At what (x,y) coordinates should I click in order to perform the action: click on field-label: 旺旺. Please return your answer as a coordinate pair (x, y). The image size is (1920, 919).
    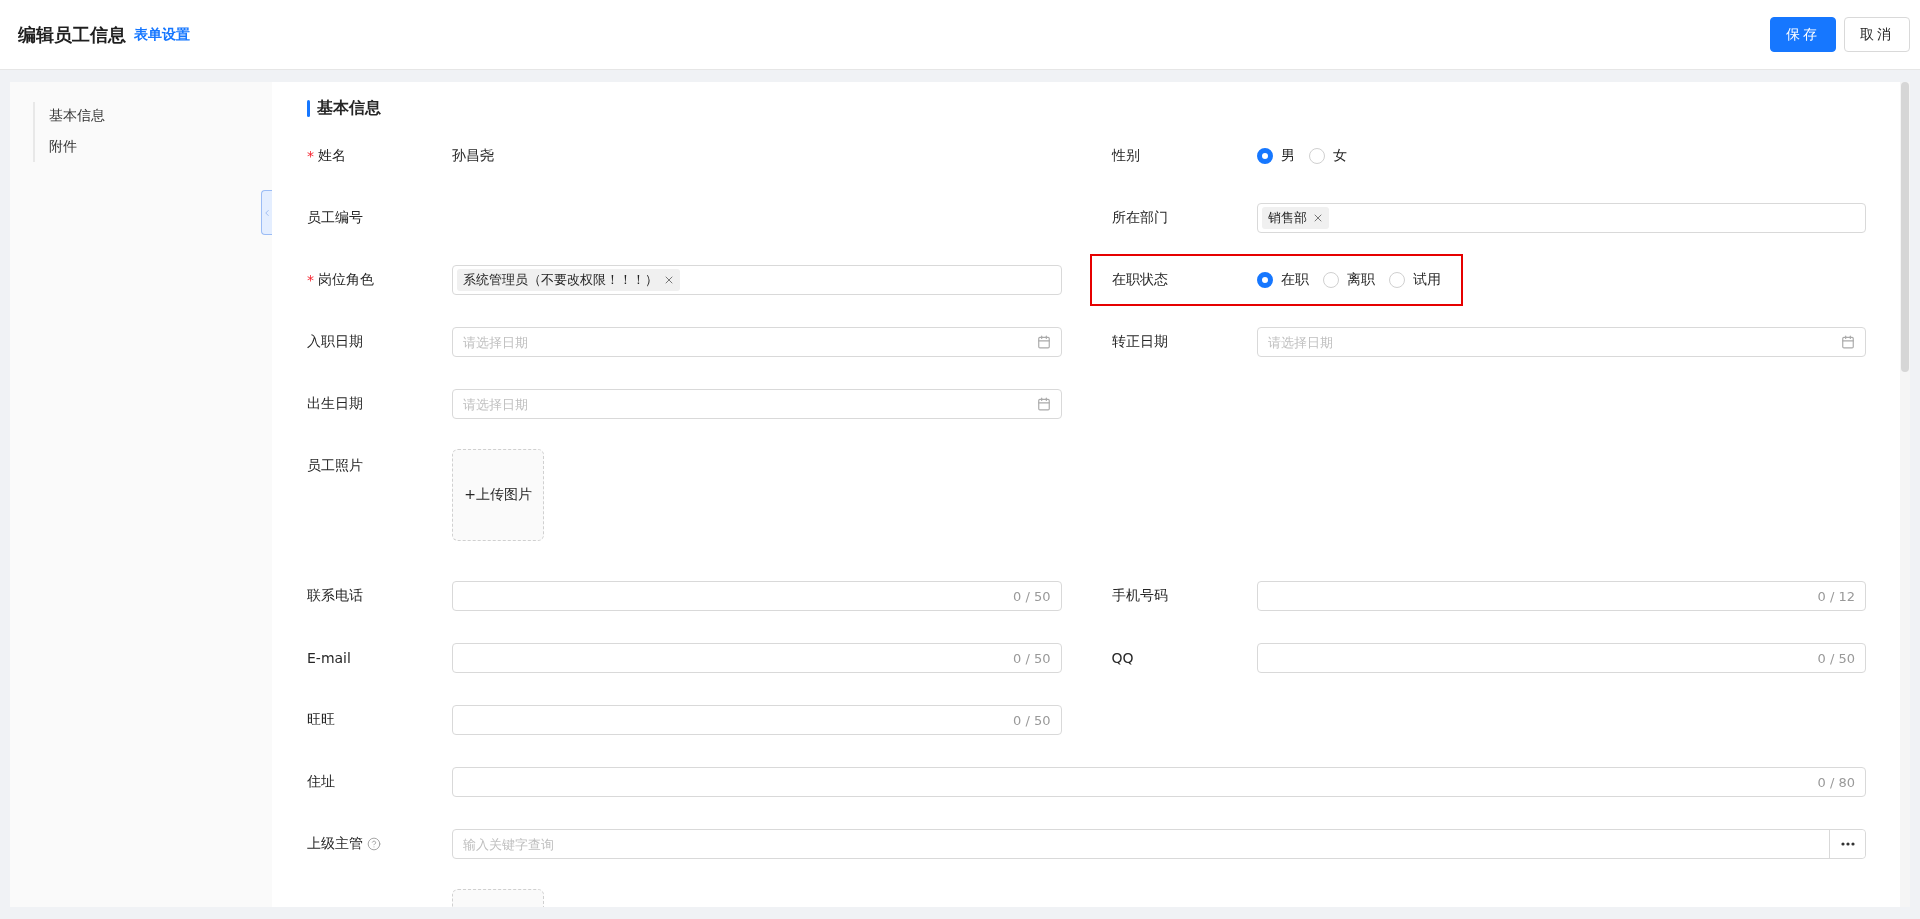
    Looking at the image, I should click on (321, 720).